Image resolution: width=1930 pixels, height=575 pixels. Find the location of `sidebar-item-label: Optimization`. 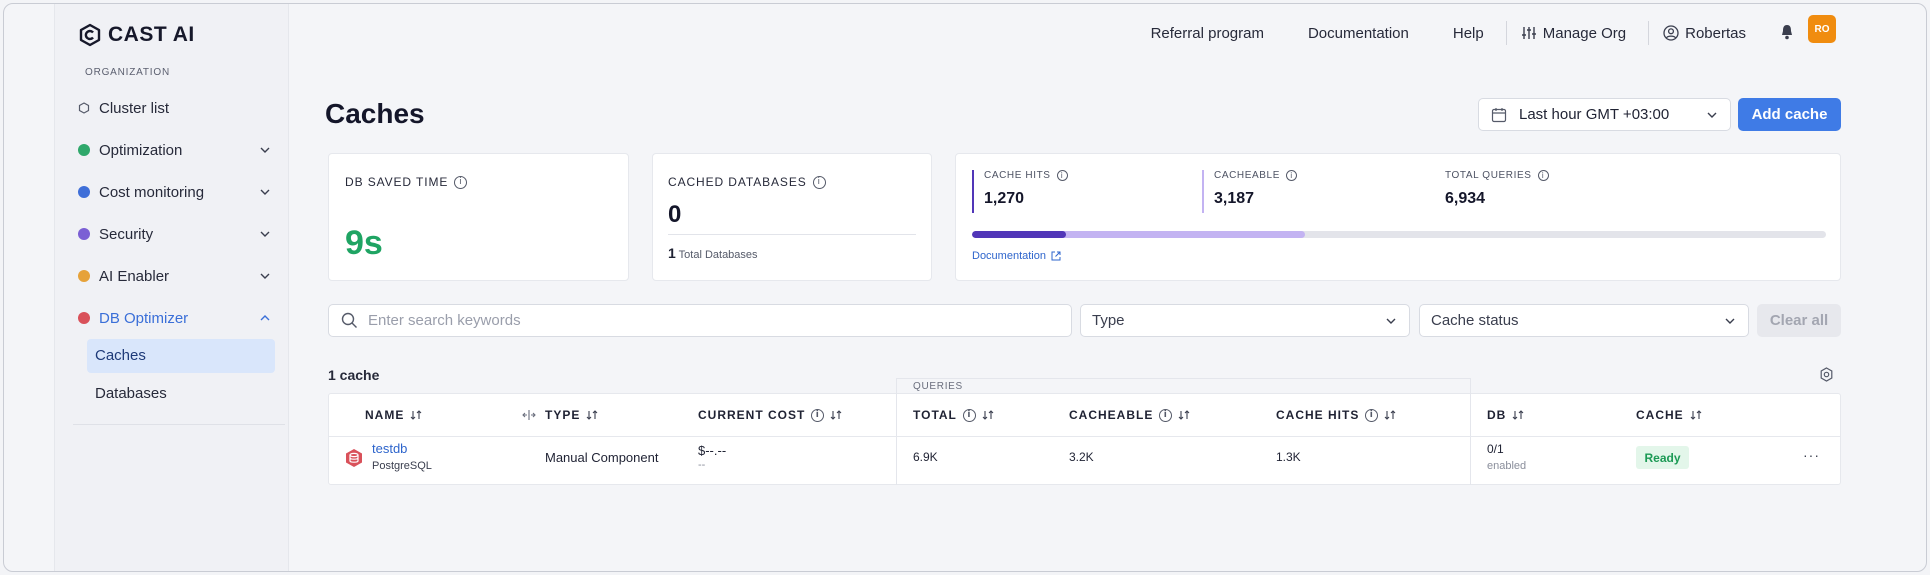

sidebar-item-label: Optimization is located at coordinates (141, 150).